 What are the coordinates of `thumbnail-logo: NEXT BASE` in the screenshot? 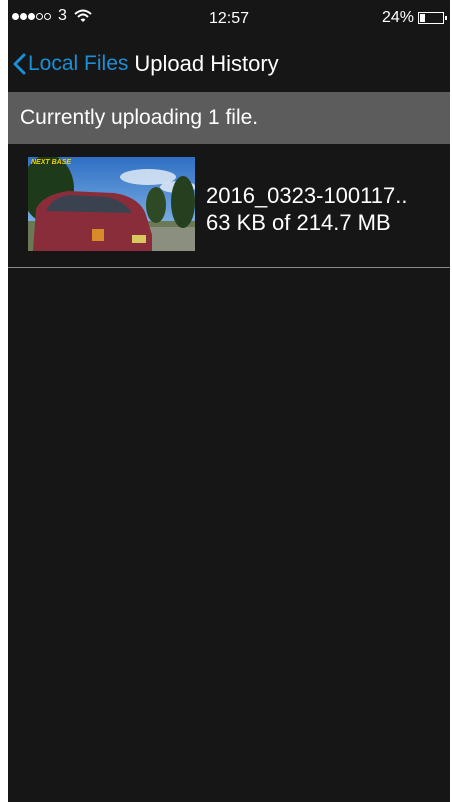 It's located at (51, 162).